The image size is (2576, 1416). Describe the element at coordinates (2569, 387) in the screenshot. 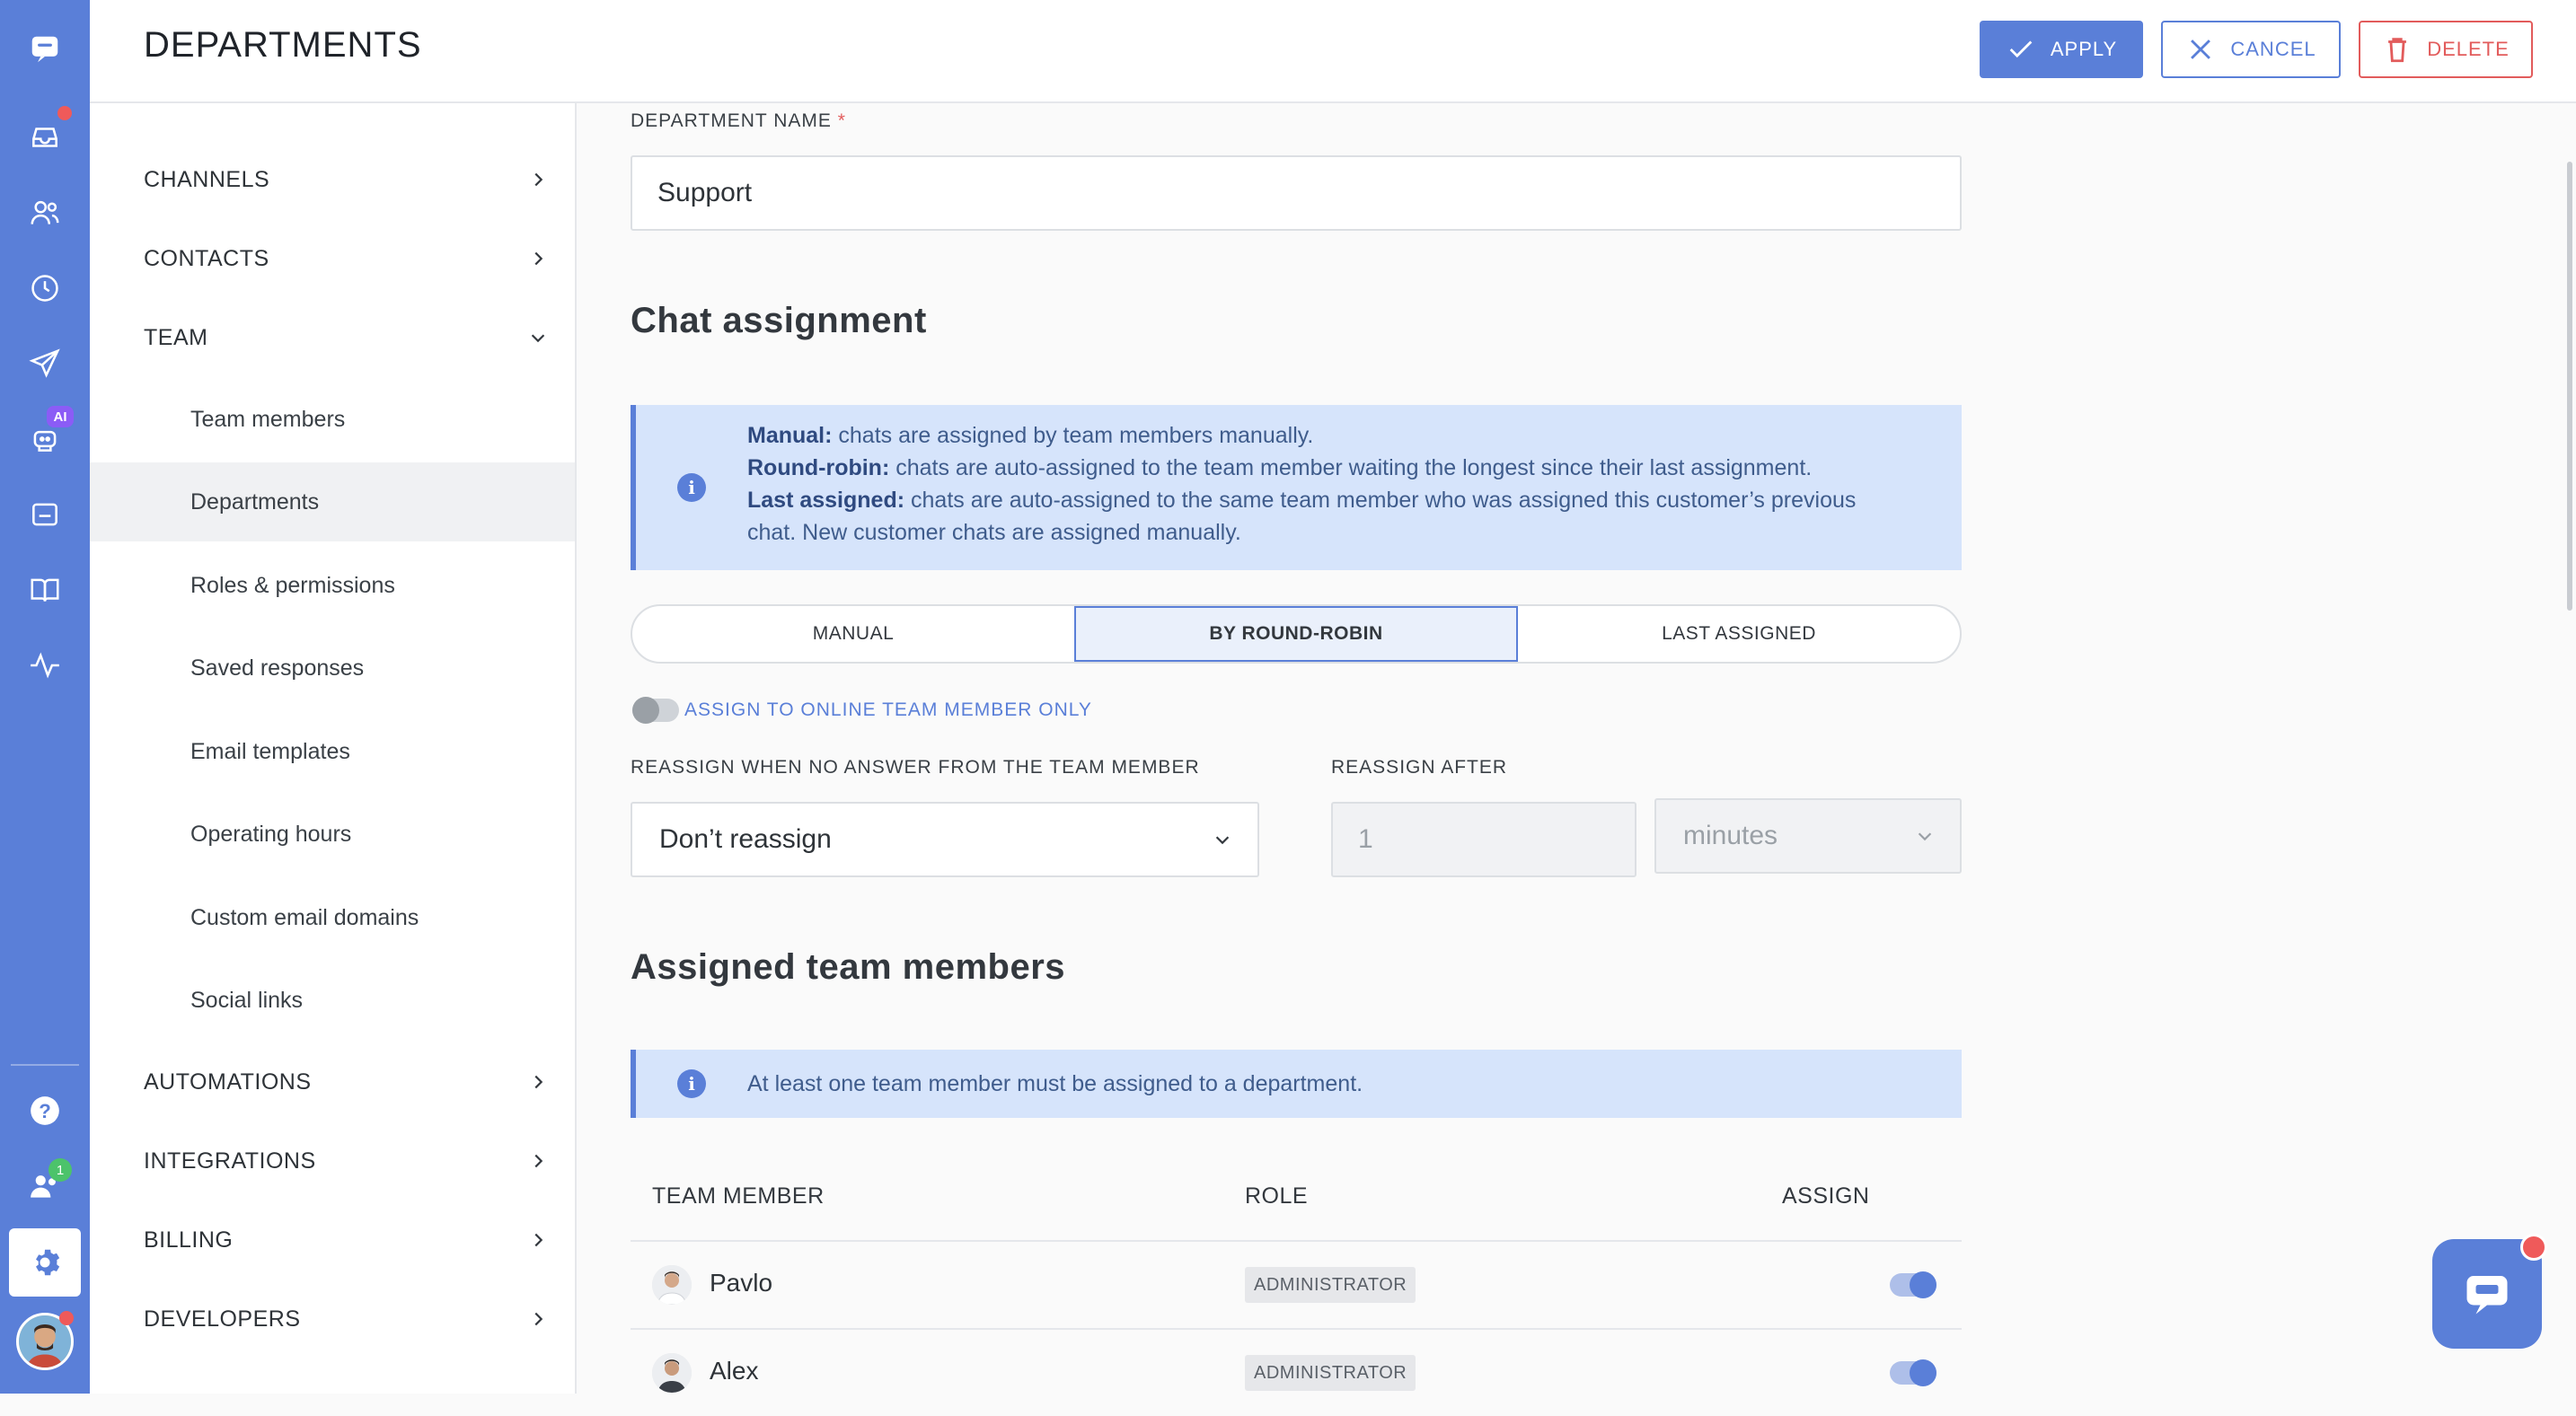

I see `page-scrollbar` at that location.